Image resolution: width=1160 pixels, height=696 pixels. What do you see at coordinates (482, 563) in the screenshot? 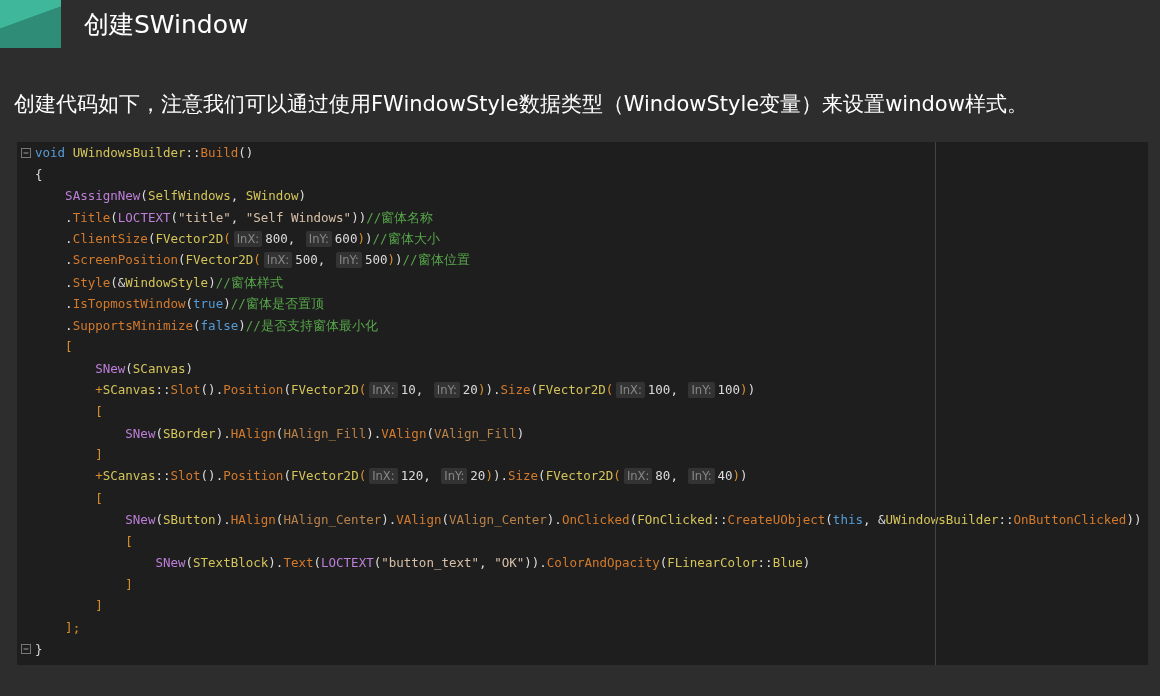
I see `code-line: SNew(STextBlock).Text(LOCTEXT("button_text", "OK")).ColorAndOpacity(FLinearColor::Blue)` at bounding box center [482, 563].